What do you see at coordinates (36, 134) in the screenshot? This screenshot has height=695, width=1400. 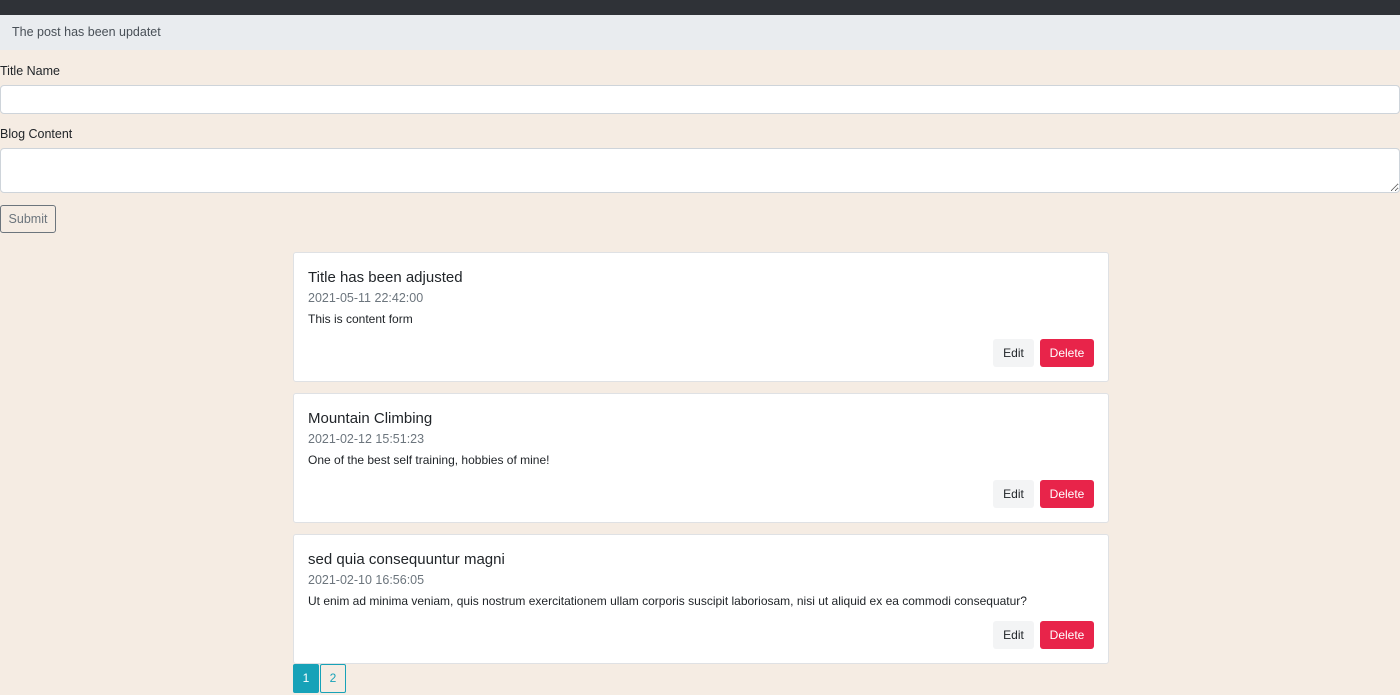 I see `blog-content-label: Blog Content` at bounding box center [36, 134].